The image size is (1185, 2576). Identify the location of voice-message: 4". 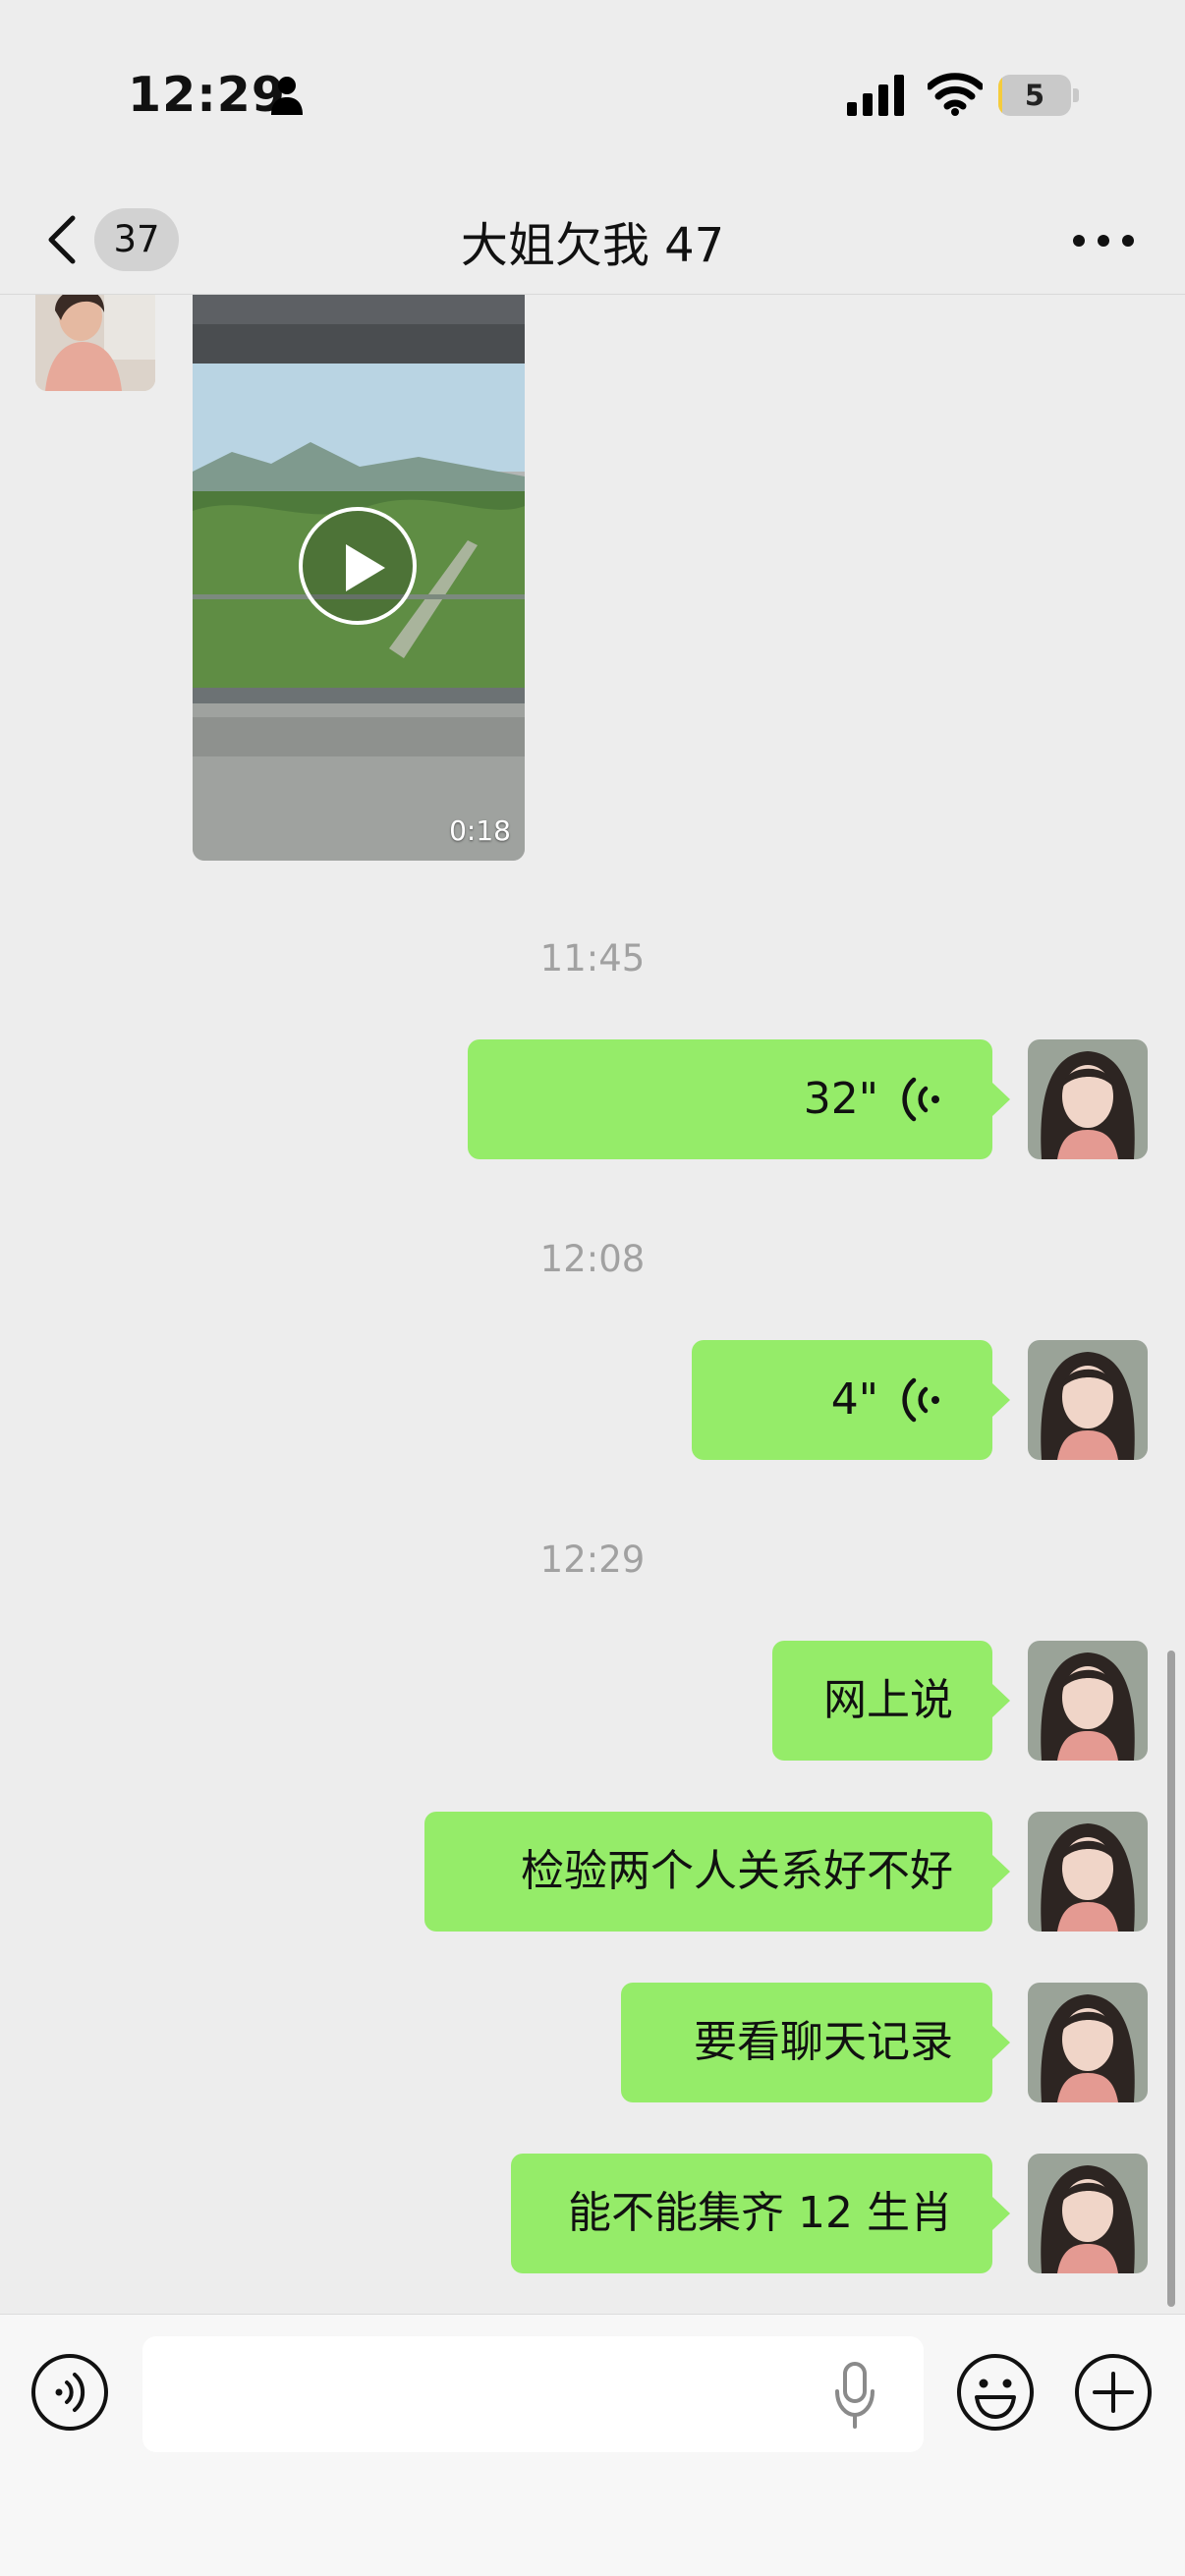
(851, 1400).